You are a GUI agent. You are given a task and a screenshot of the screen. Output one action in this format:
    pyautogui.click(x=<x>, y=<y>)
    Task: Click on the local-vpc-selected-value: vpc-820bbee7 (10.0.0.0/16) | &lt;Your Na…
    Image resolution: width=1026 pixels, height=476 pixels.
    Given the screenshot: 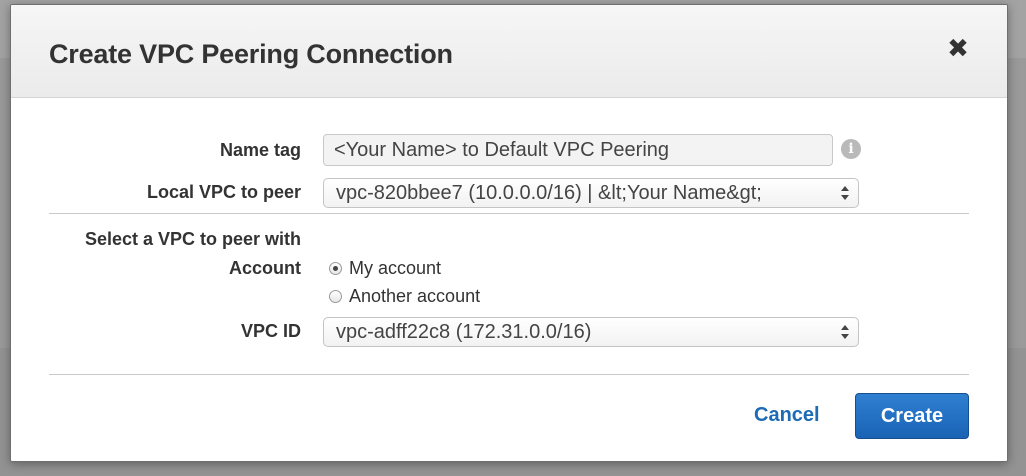 What is the action you would take?
    pyautogui.click(x=549, y=193)
    